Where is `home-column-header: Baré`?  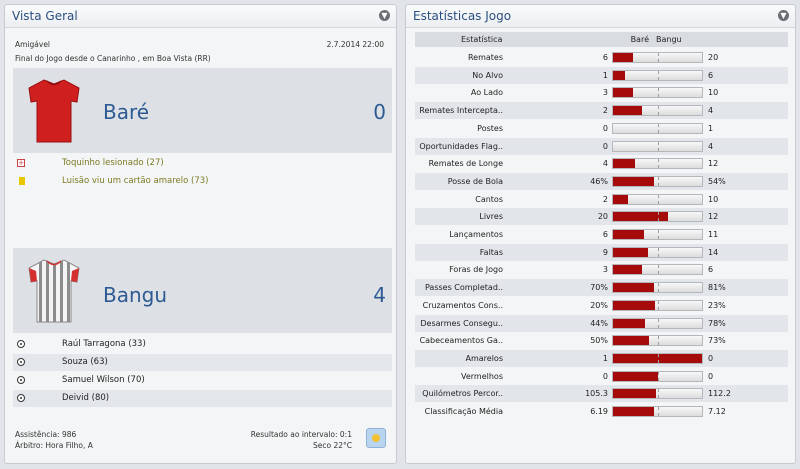
home-column-header: Baré is located at coordinates (640, 39).